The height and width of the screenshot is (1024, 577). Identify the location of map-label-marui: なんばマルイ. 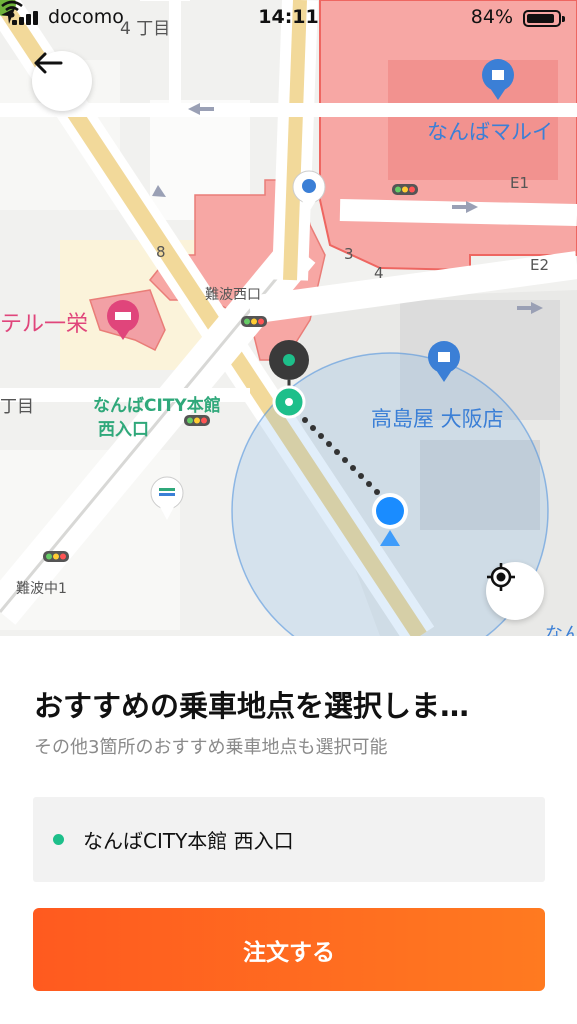
(490, 131).